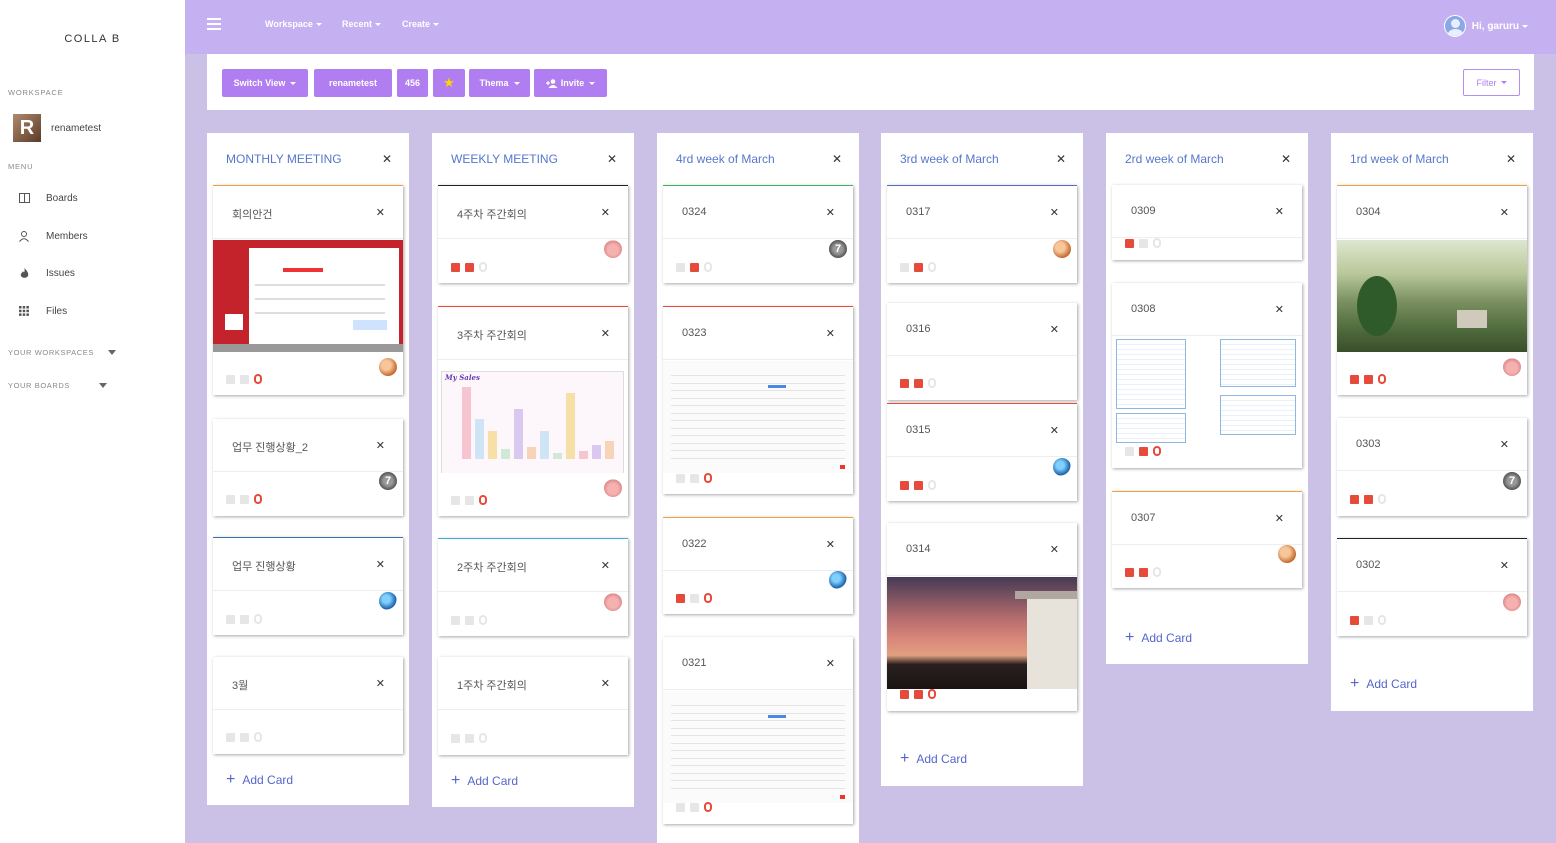  I want to click on task-card: 0303 ✕ 7, so click(1432, 467).